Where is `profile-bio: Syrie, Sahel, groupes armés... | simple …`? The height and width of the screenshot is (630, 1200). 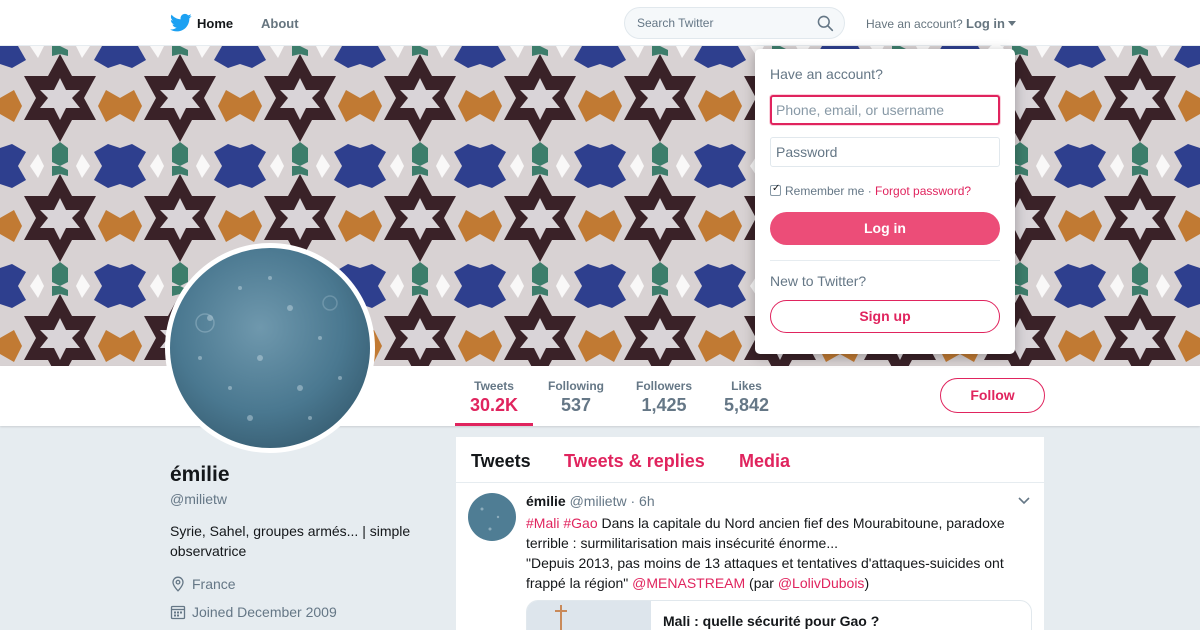 profile-bio: Syrie, Sahel, groupes armés... | simple … is located at coordinates (290, 541).